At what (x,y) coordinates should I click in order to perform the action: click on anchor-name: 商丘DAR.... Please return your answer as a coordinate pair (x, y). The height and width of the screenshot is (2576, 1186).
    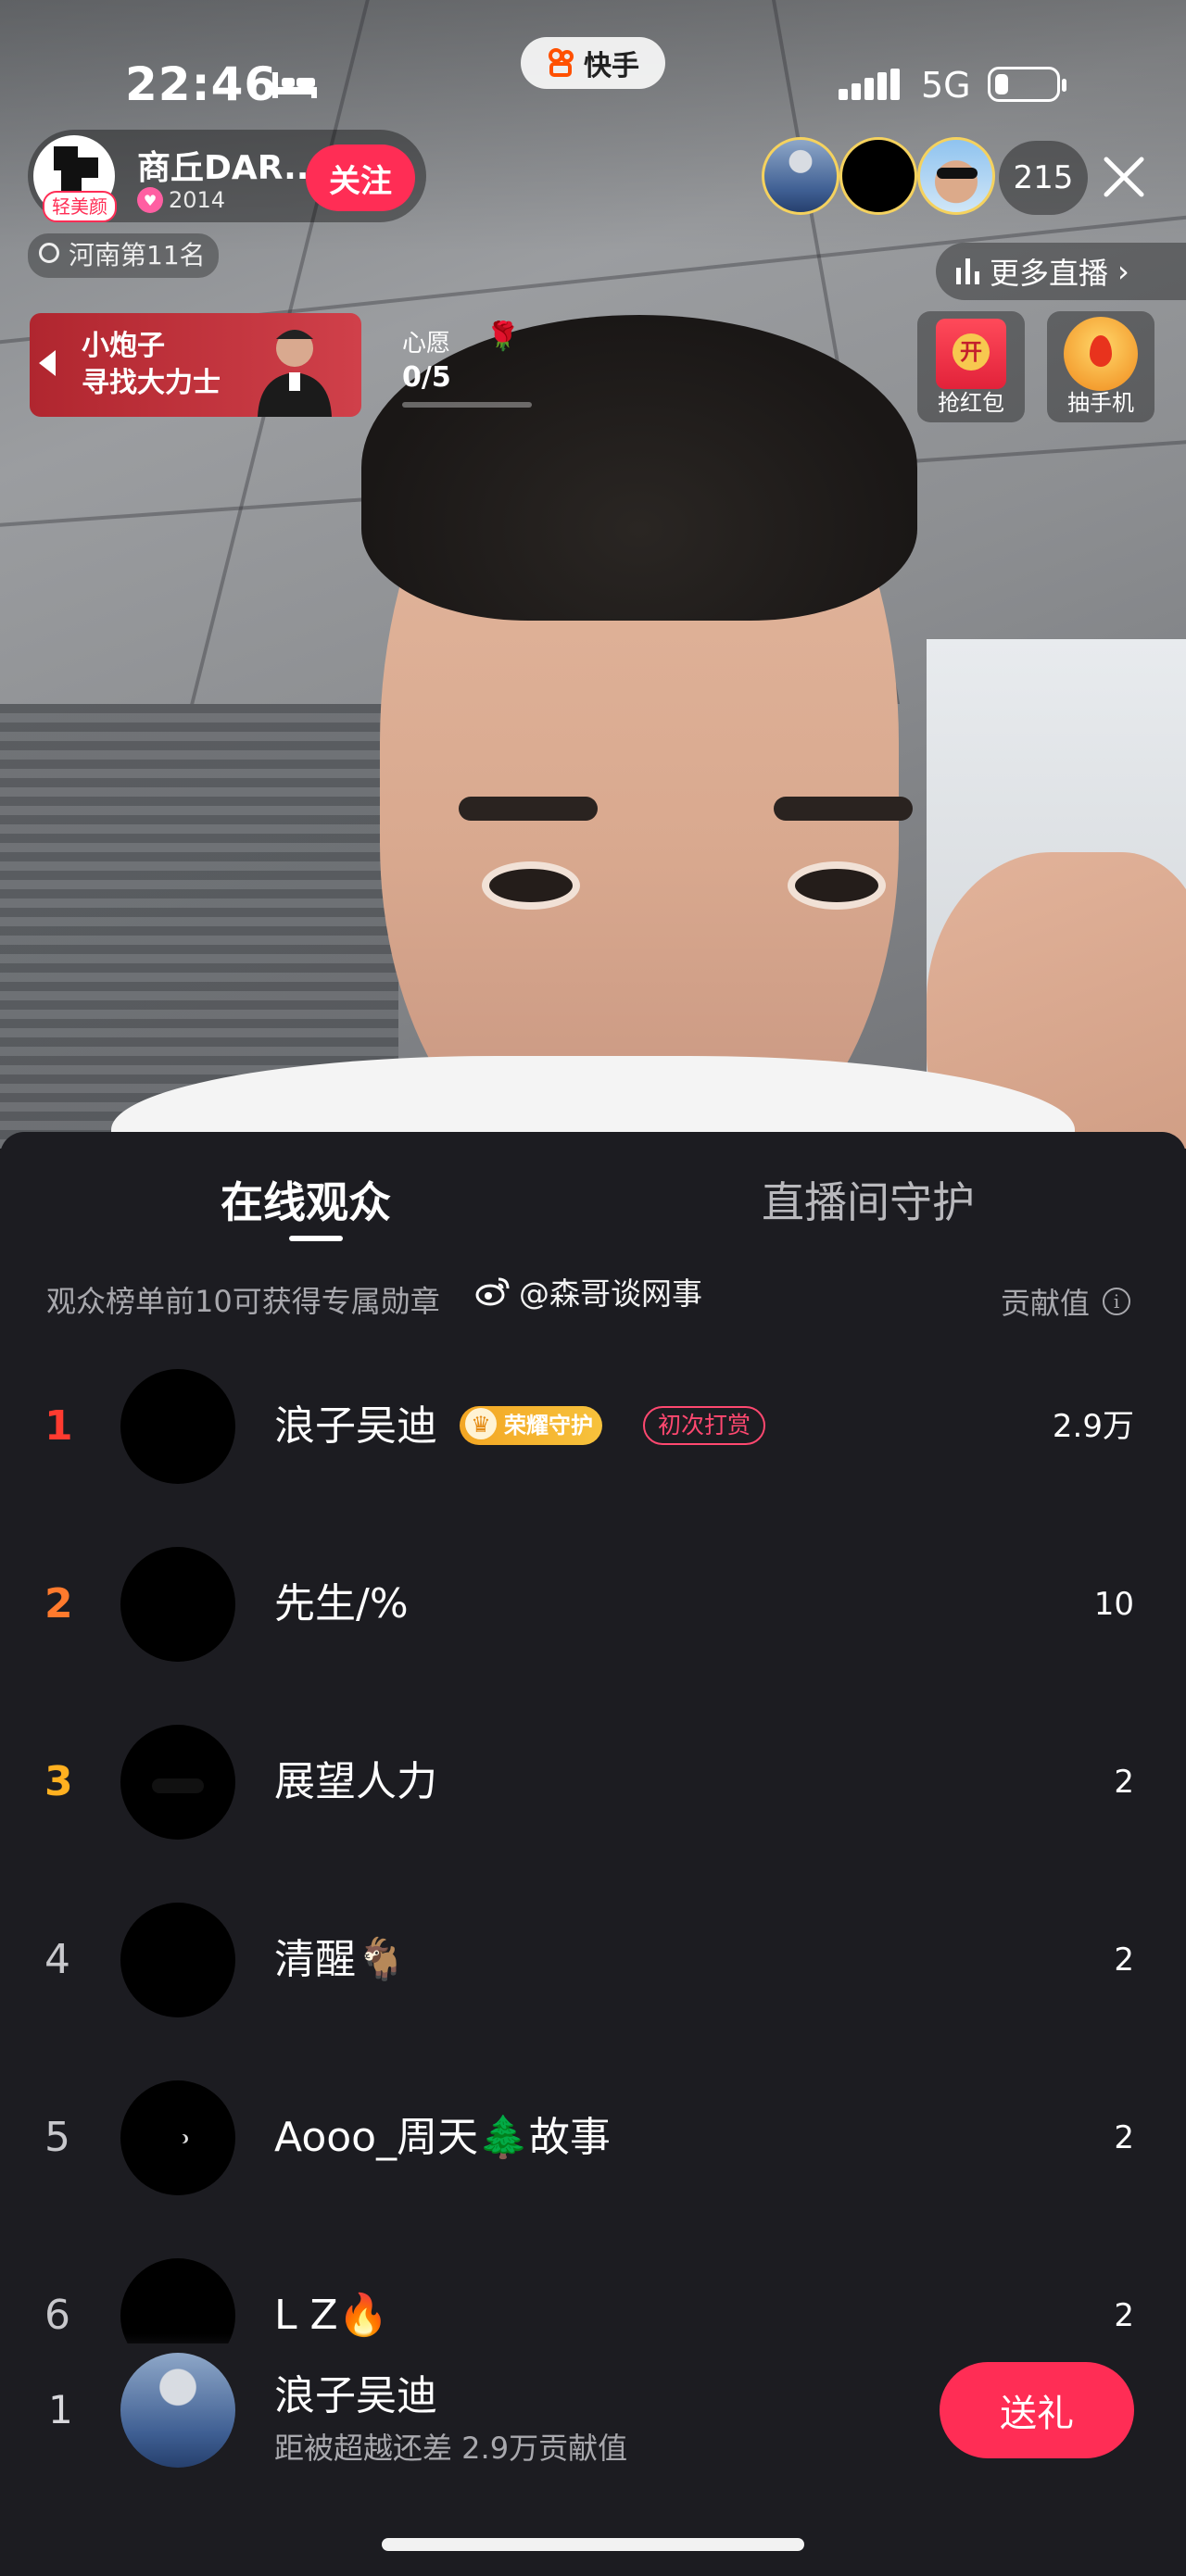
    Looking at the image, I should click on (229, 168).